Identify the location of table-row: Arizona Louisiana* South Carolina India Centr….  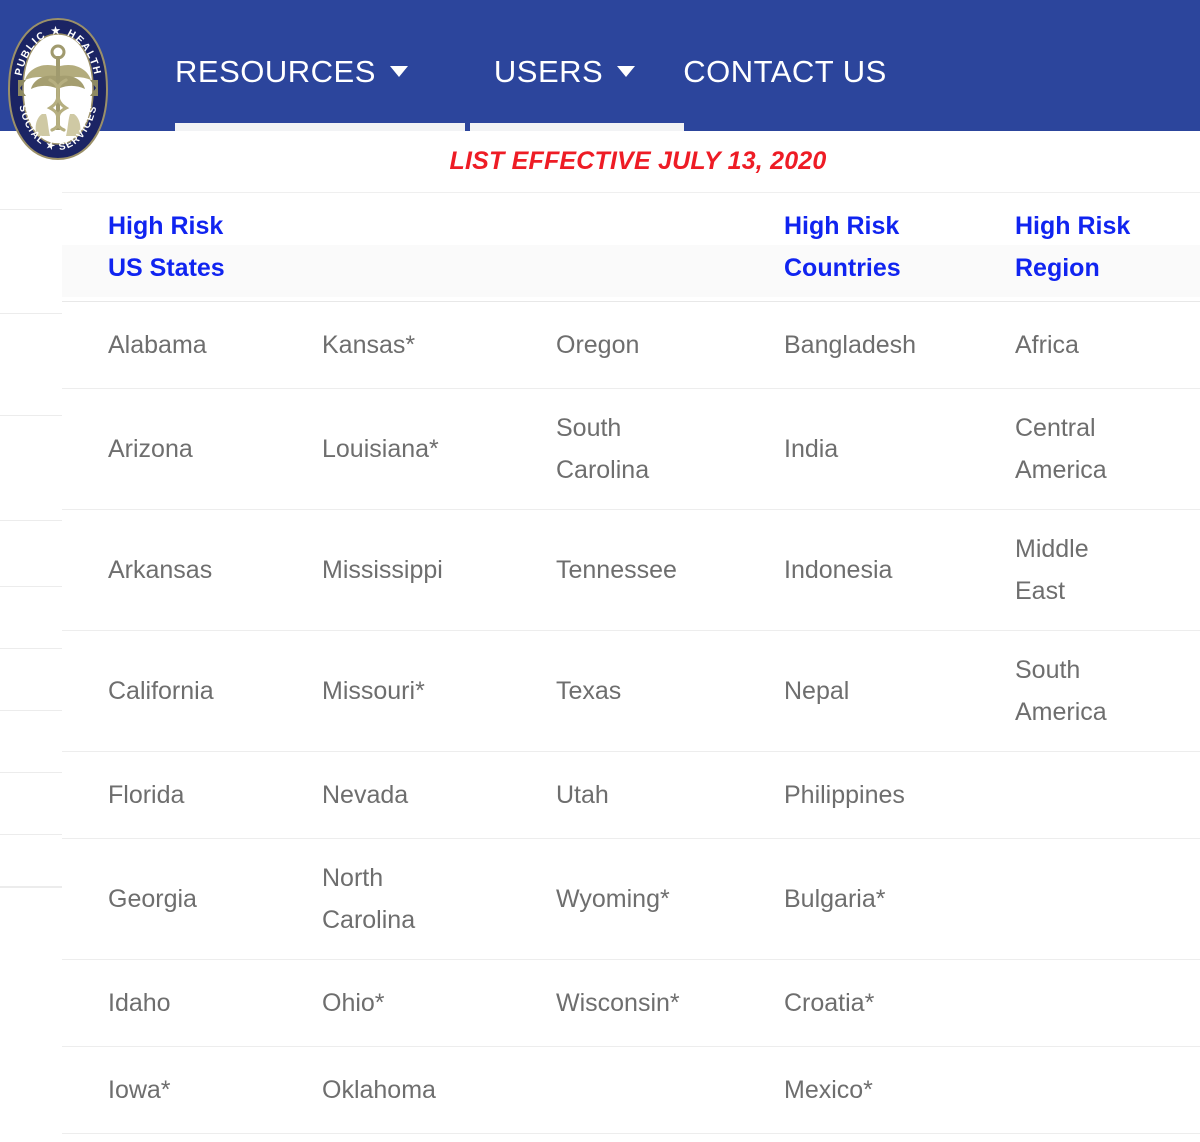
(631, 449).